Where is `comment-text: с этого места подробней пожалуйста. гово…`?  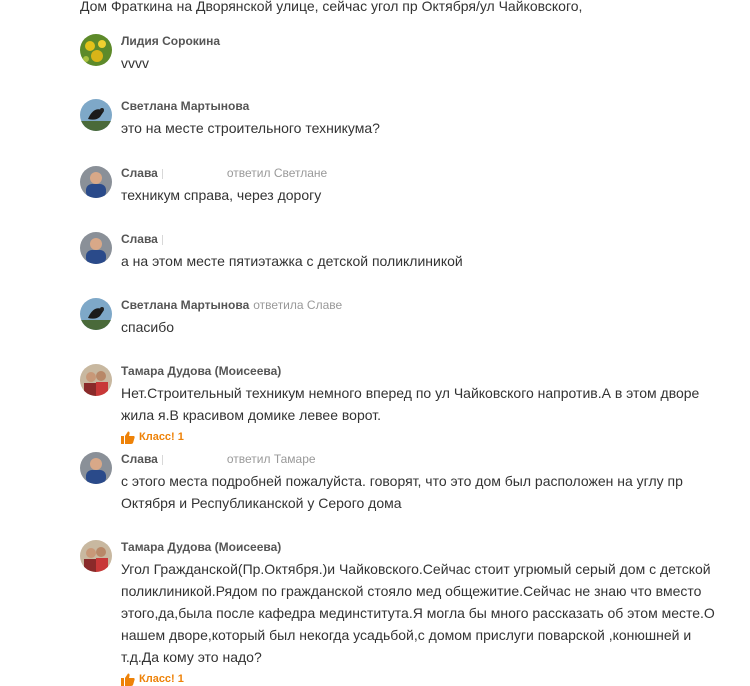
comment-text: с этого места подробней пожалуйста. гово… is located at coordinates (402, 492).